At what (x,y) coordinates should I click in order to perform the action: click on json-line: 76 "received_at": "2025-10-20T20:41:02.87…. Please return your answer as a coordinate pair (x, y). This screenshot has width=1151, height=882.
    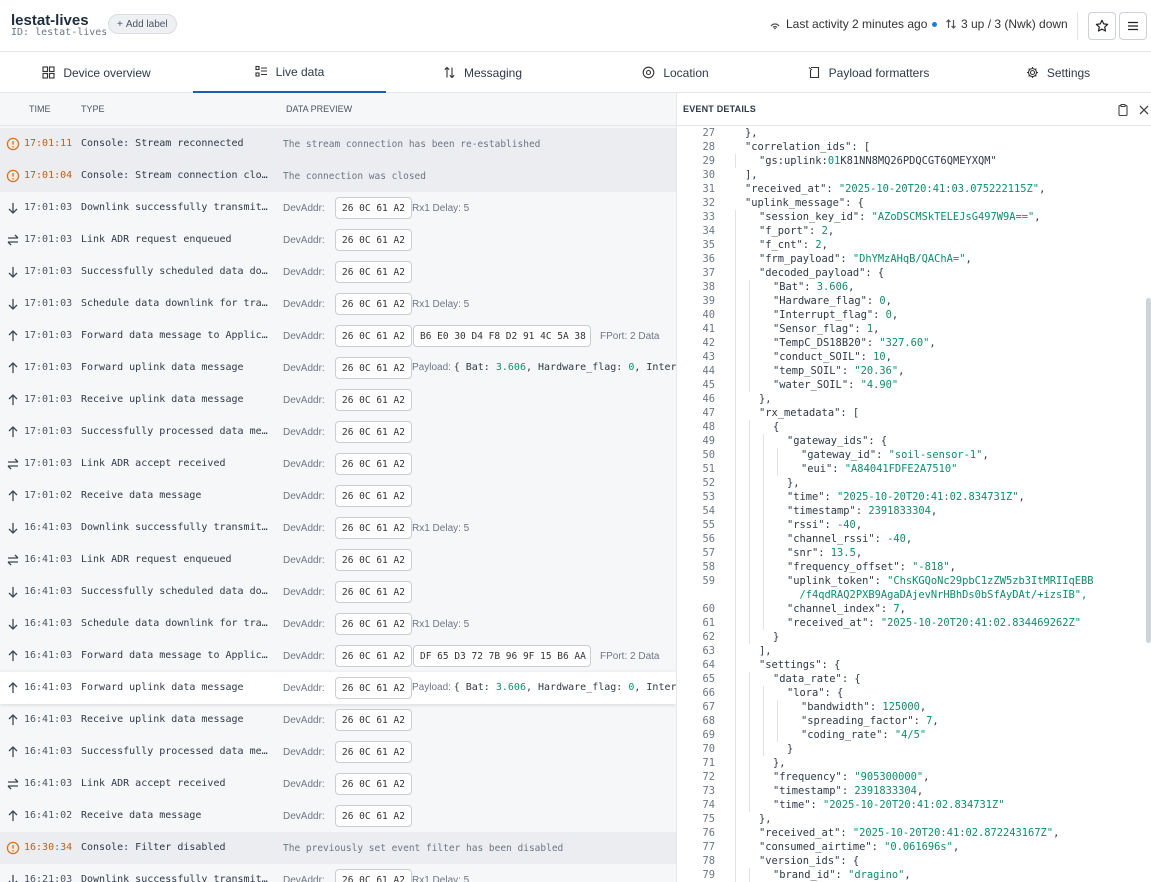
    Looking at the image, I should click on (910, 833).